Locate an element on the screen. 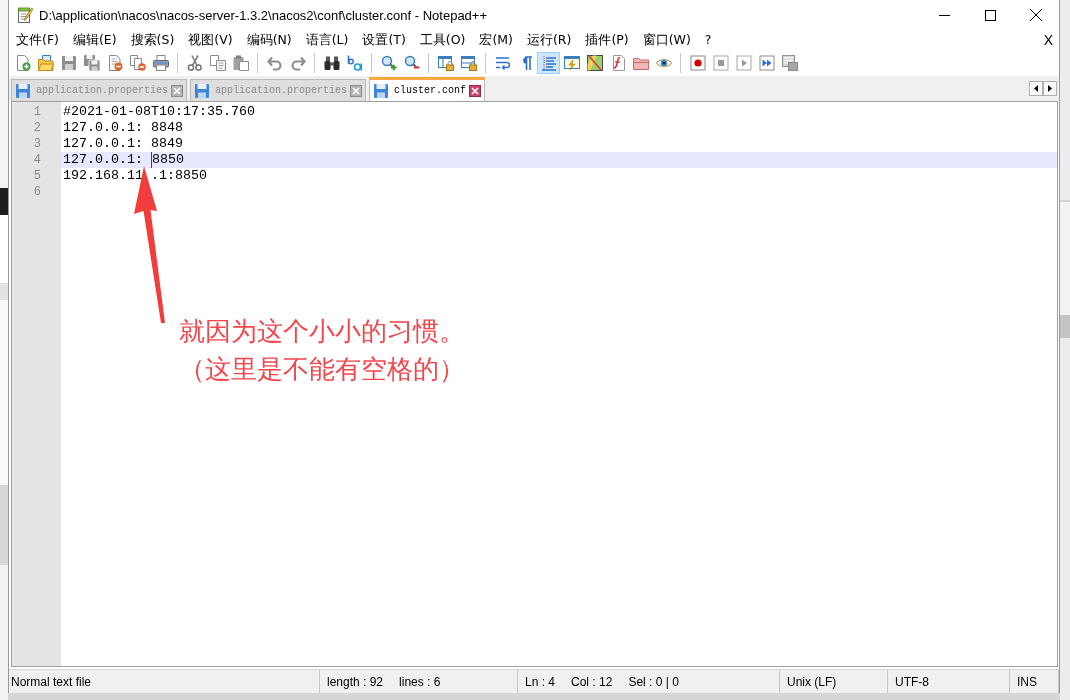 The height and width of the screenshot is (700, 1070). pages-minus-icon is located at coordinates (137, 63).